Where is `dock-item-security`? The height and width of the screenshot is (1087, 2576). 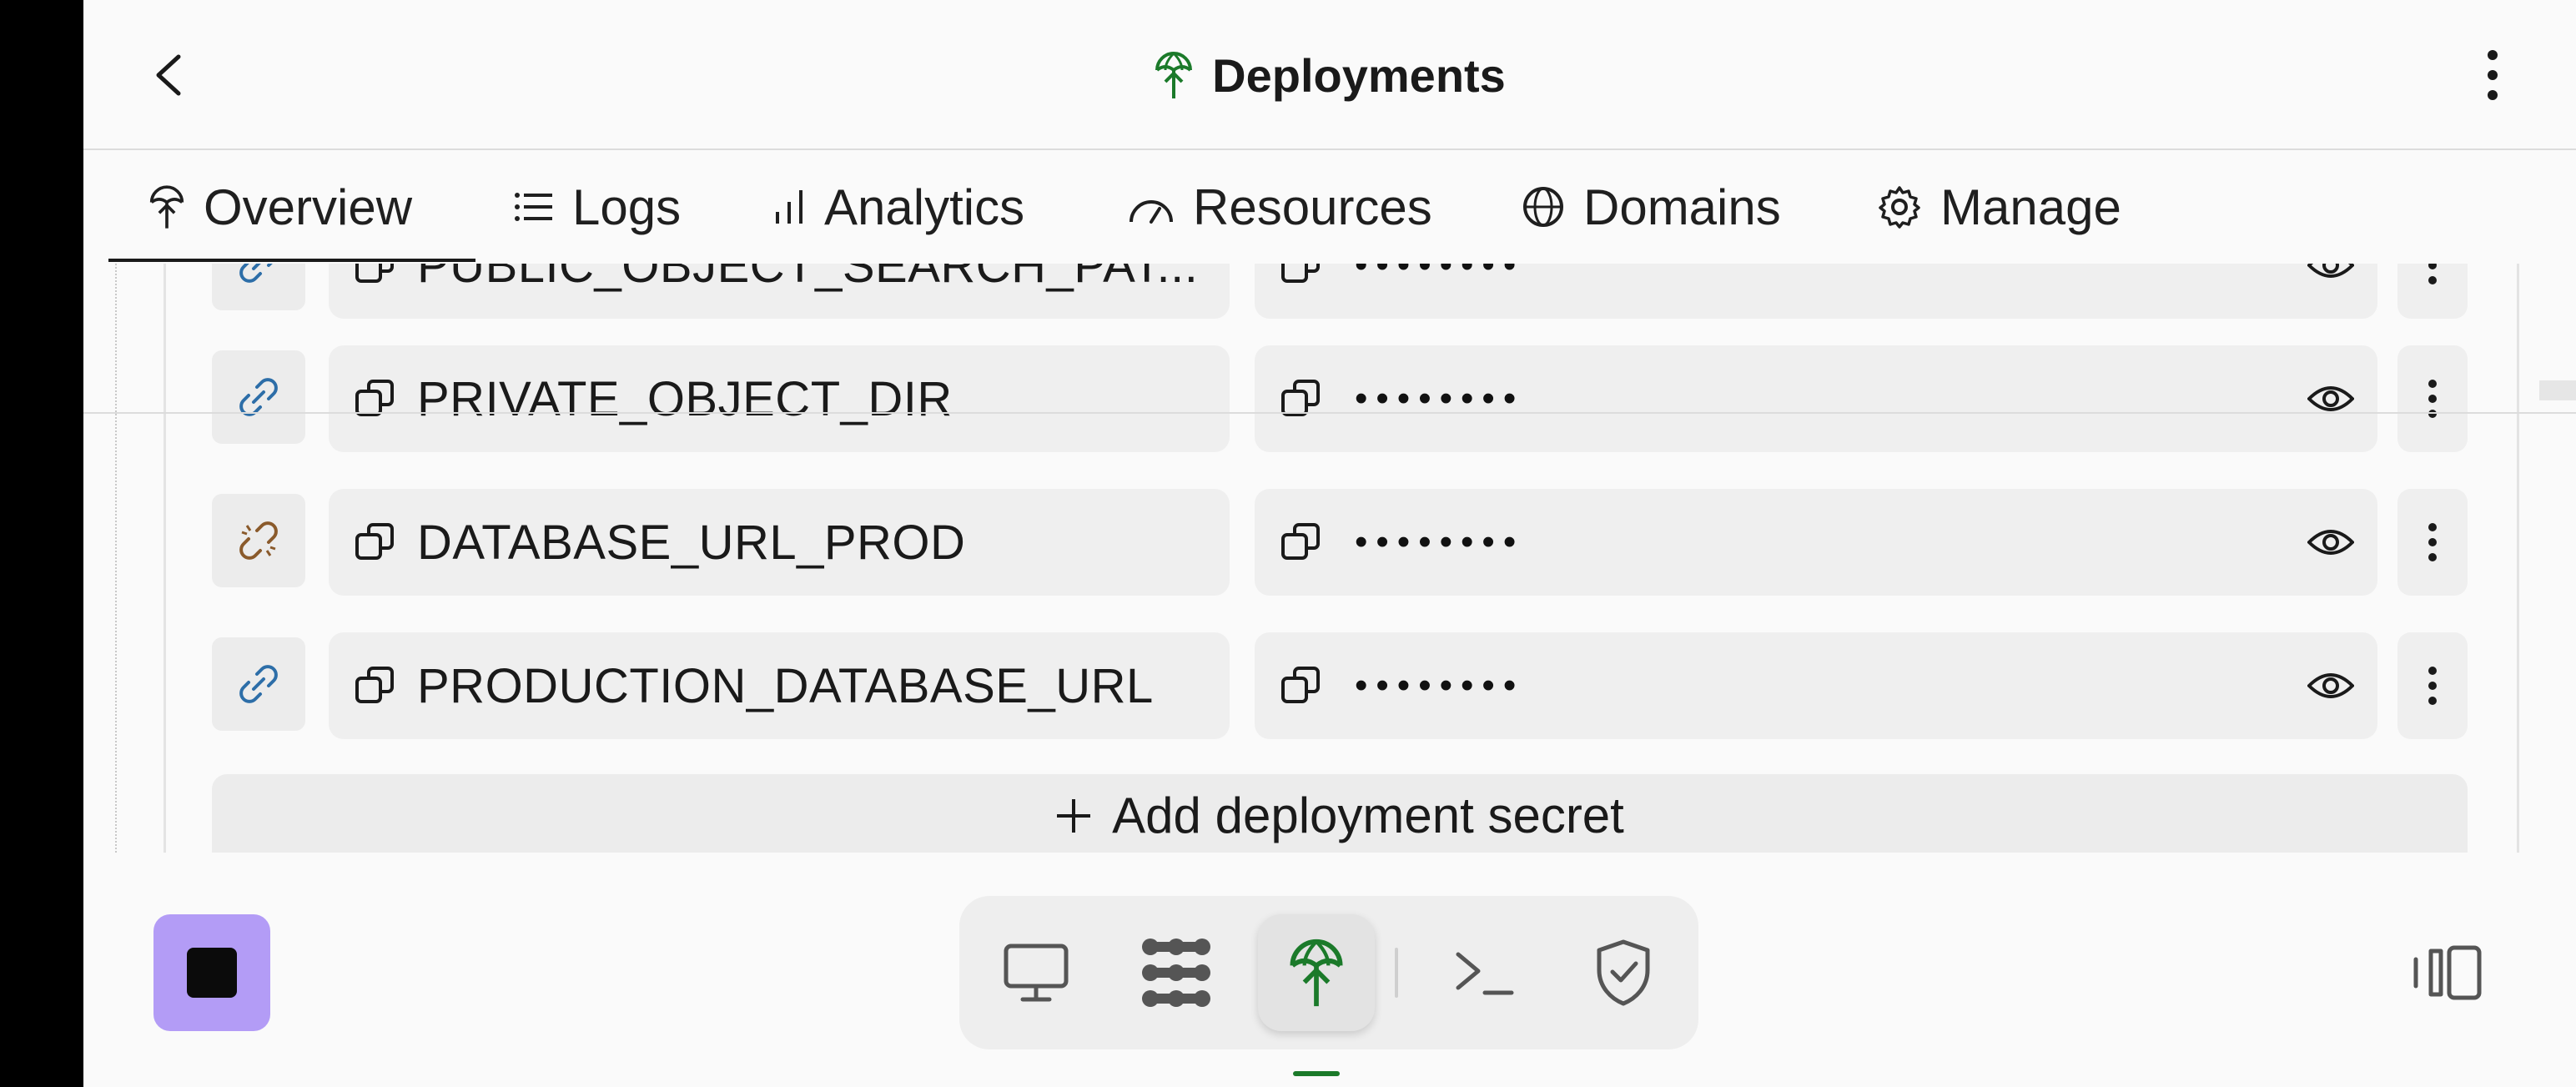 dock-item-security is located at coordinates (1623, 972).